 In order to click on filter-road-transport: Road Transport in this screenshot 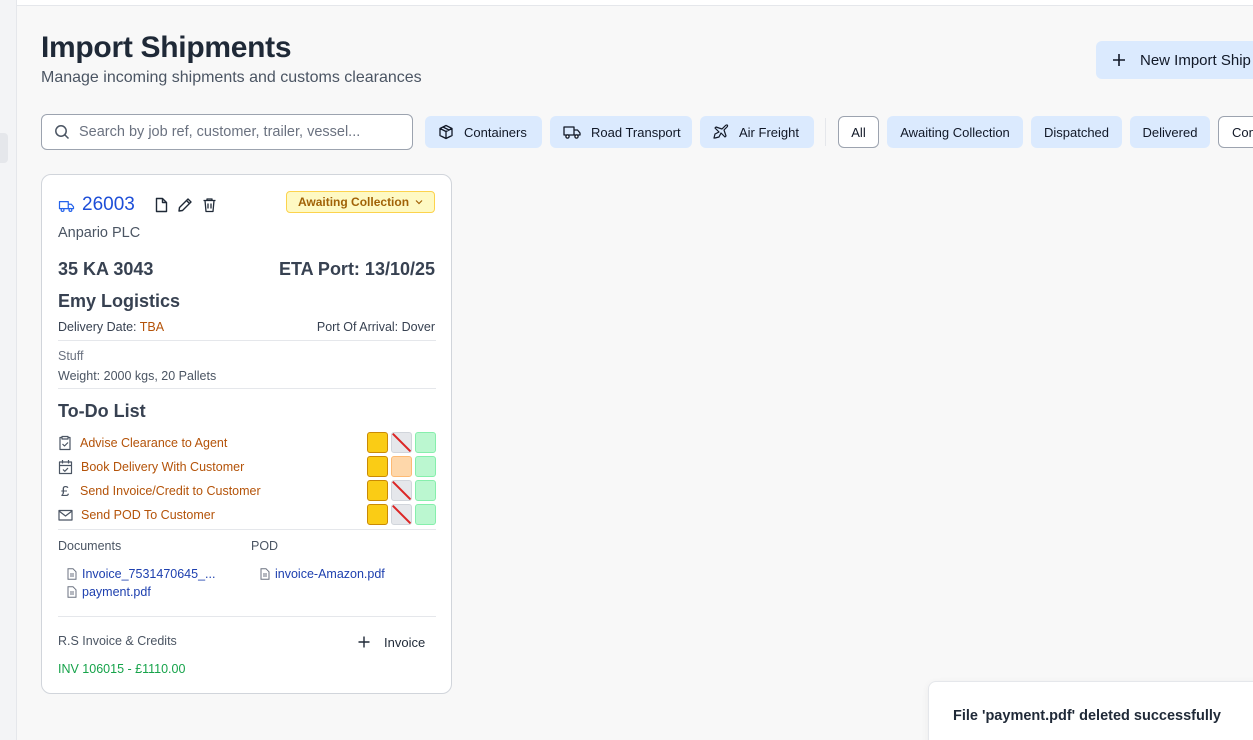, I will do `click(621, 132)`.